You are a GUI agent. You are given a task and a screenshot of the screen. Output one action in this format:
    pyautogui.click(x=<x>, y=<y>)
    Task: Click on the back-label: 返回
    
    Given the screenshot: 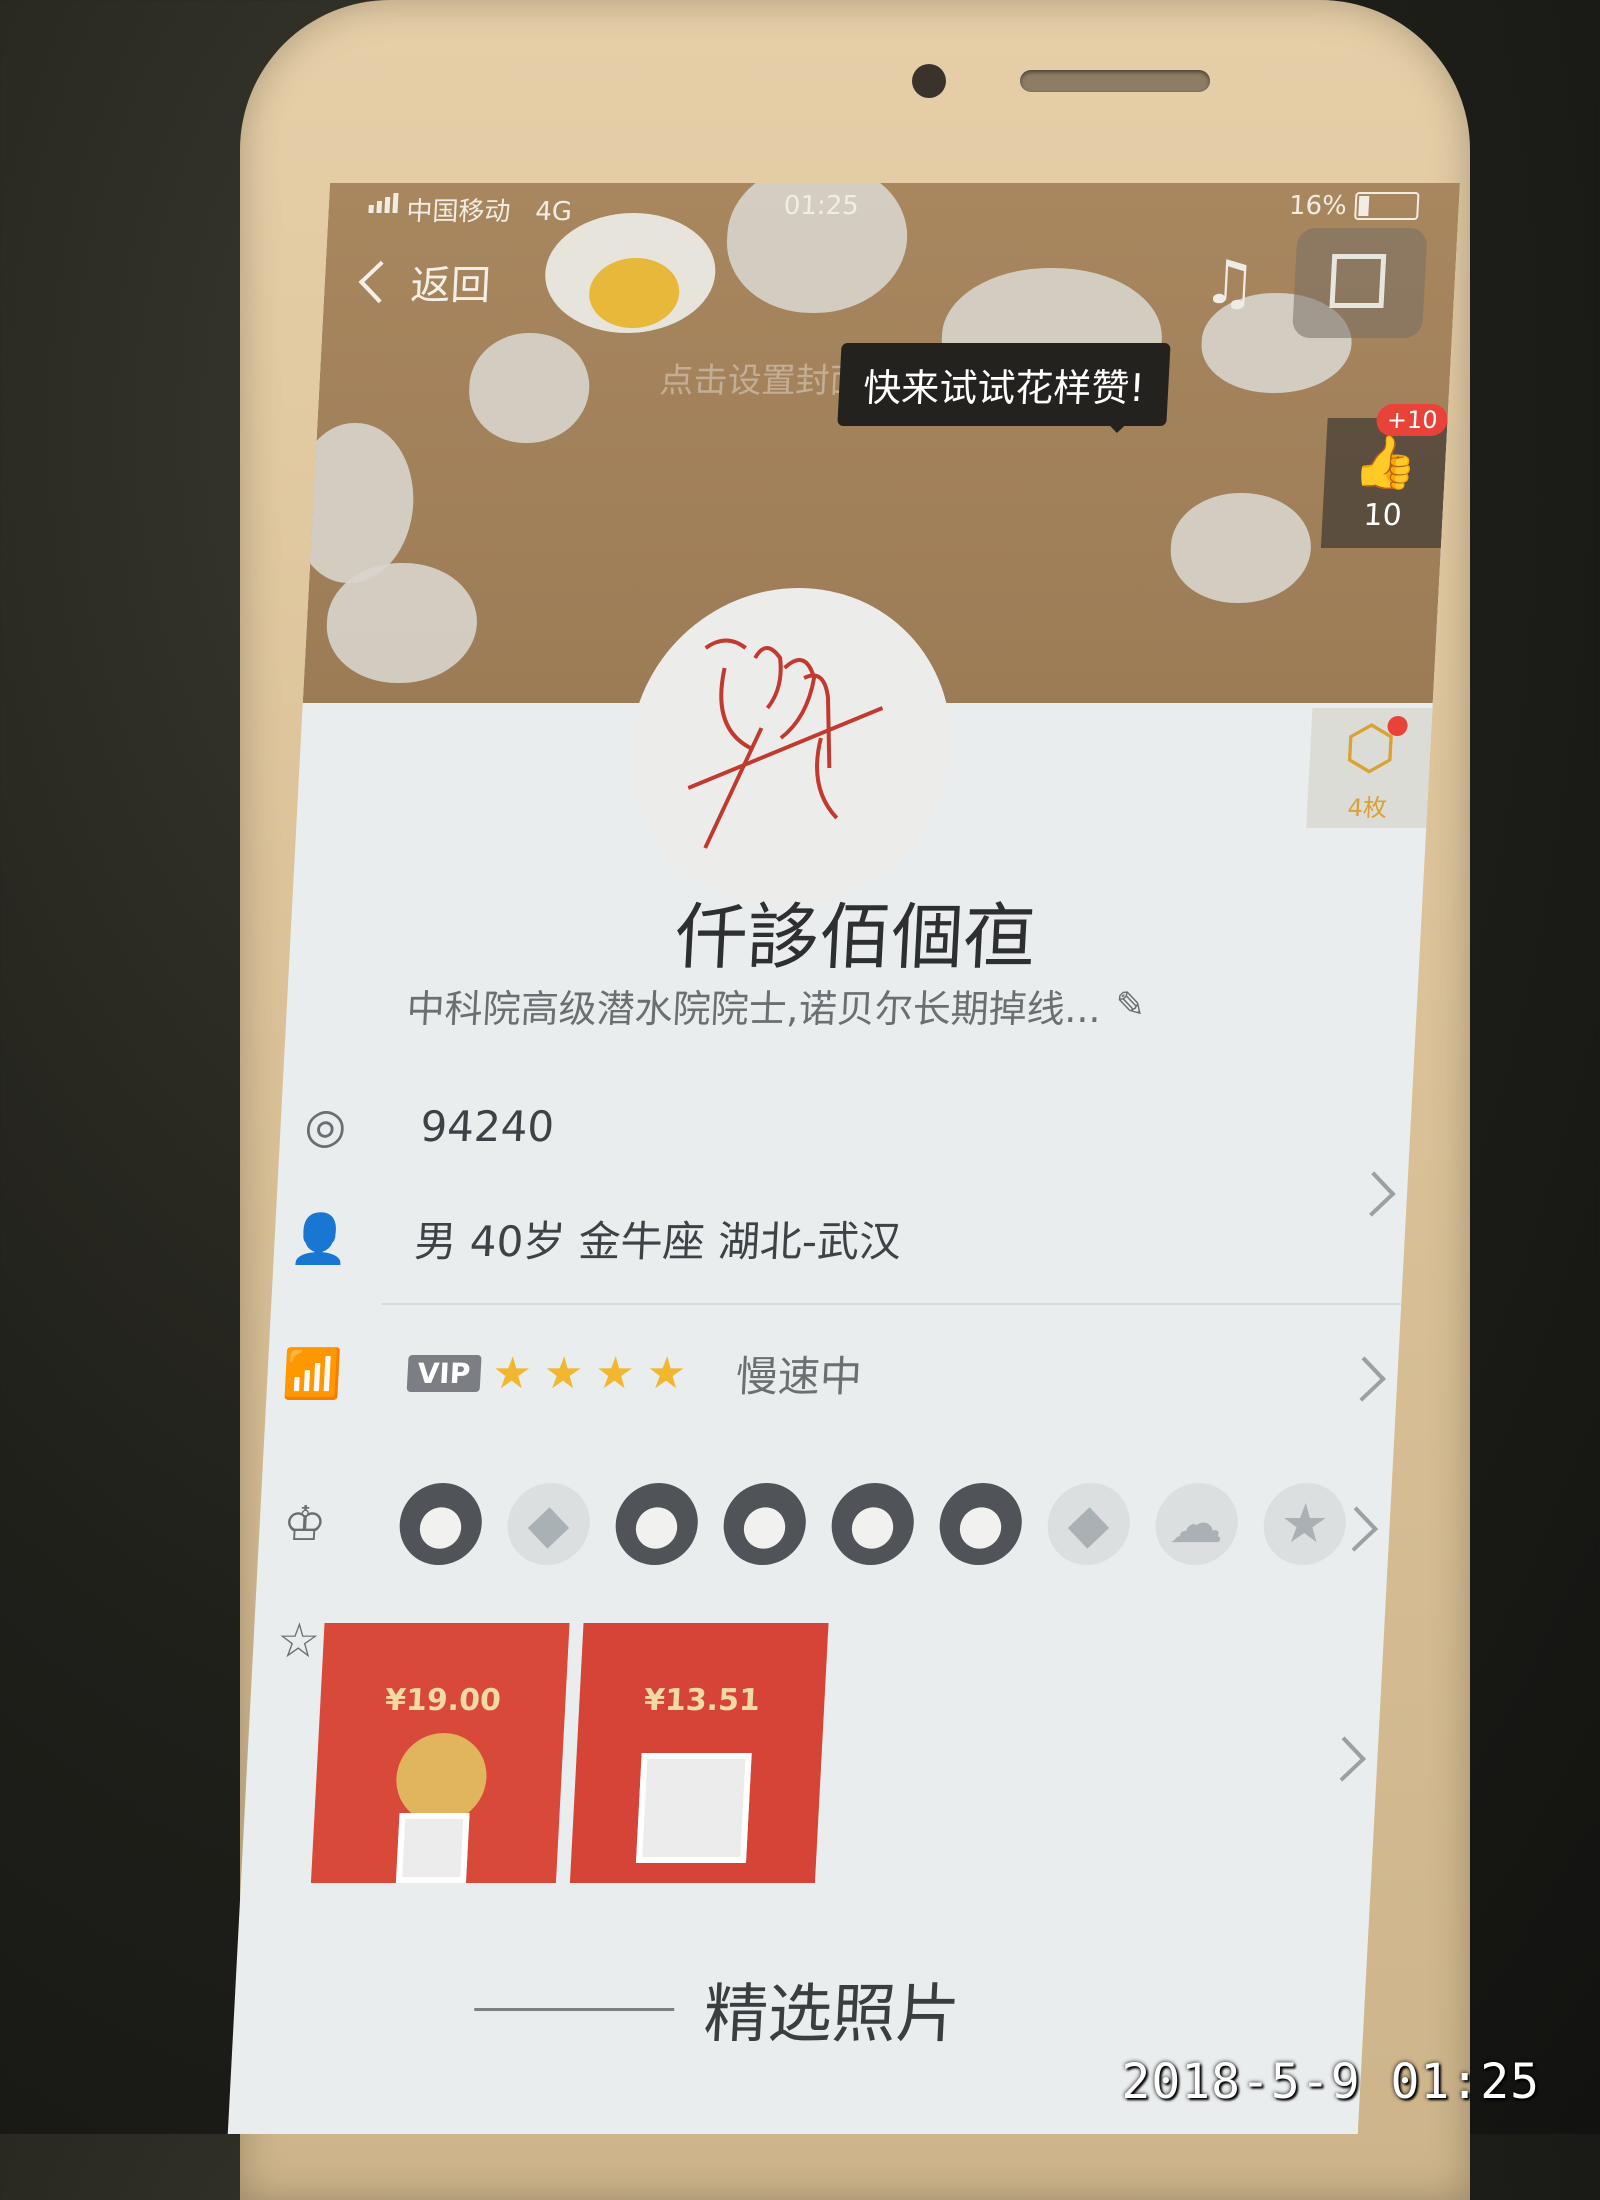 What is the action you would take?
    pyautogui.click(x=450, y=286)
    